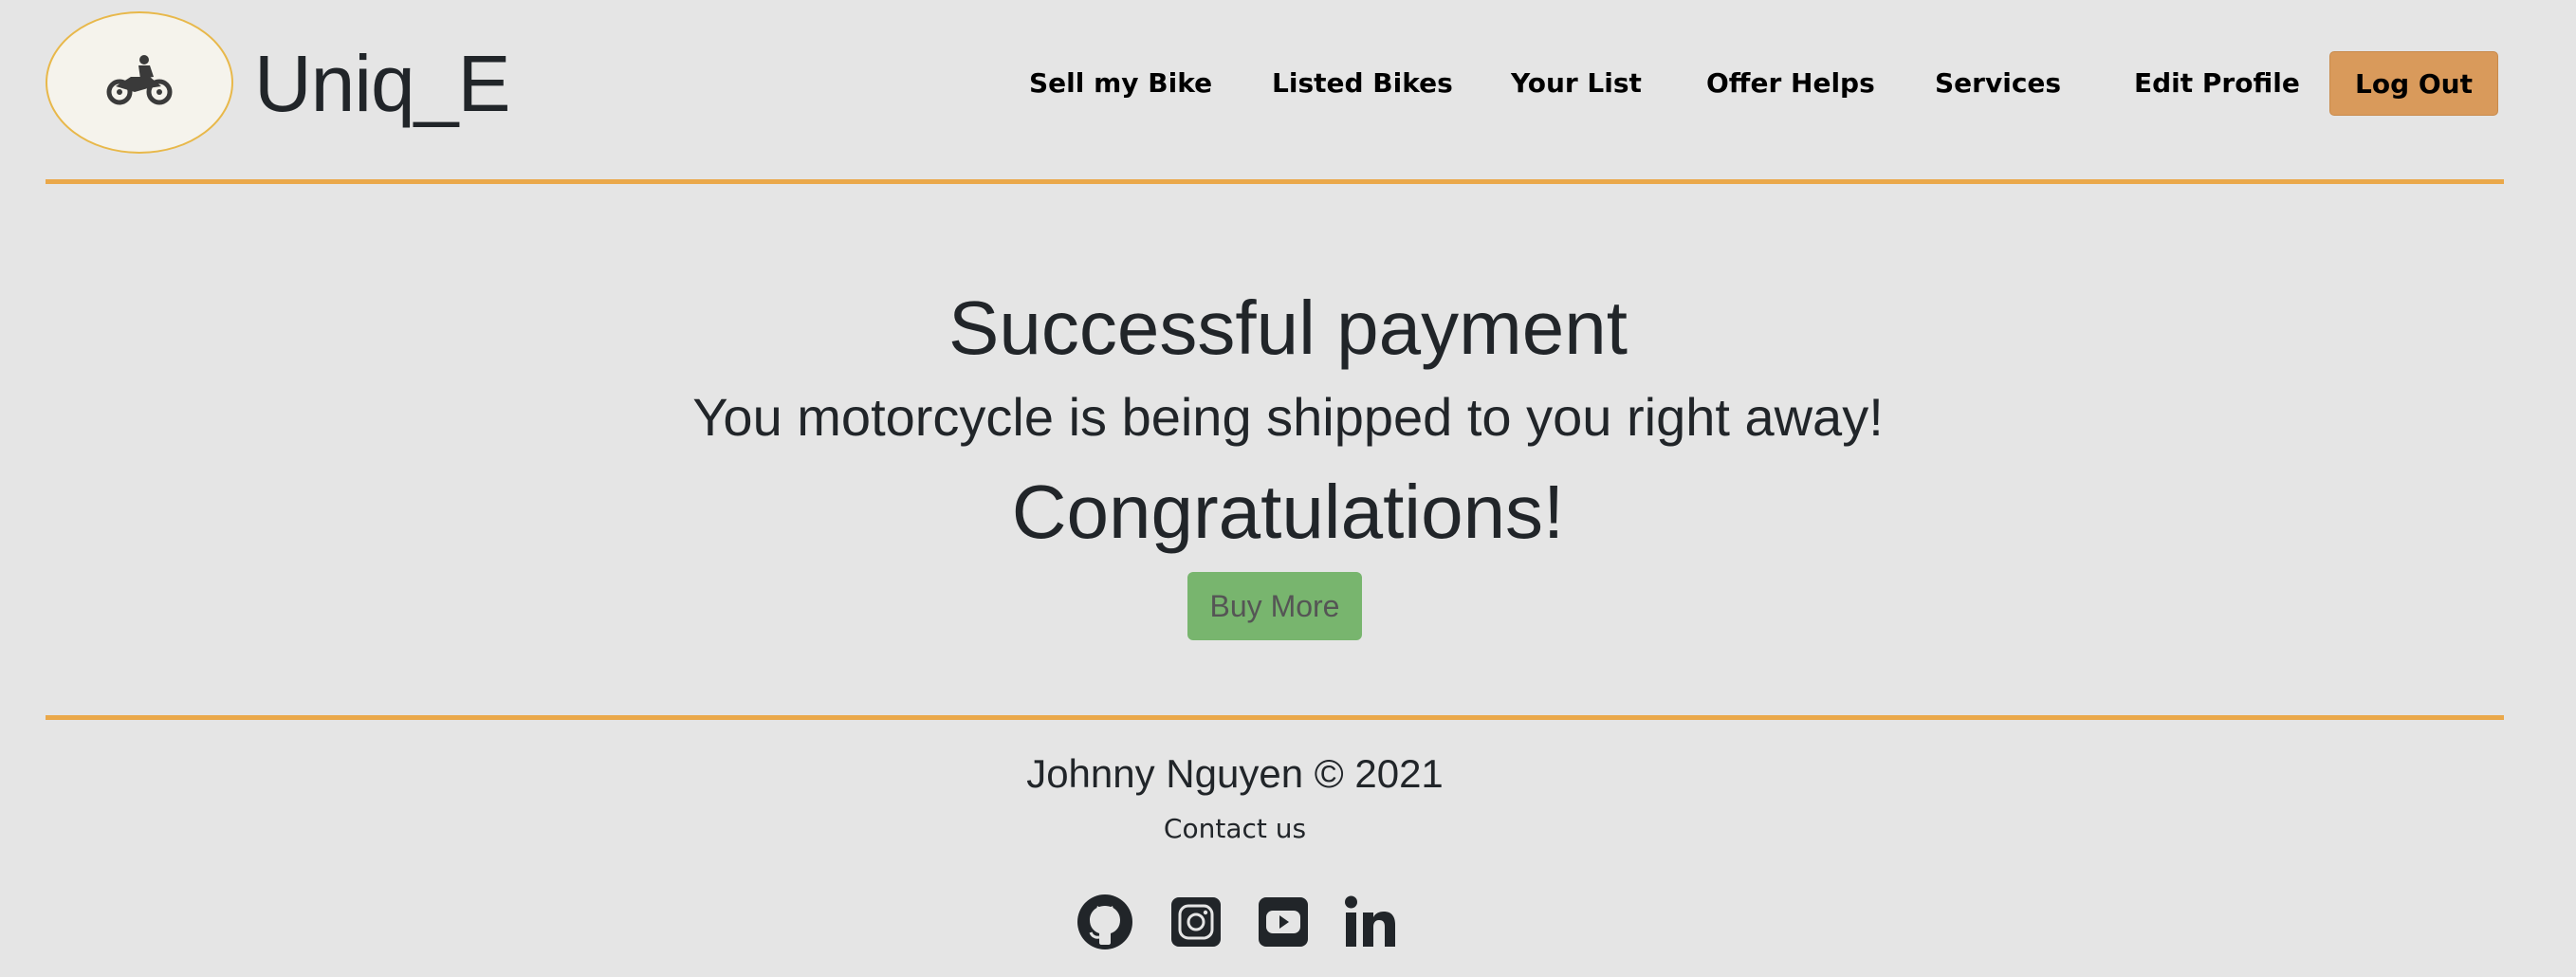 Image resolution: width=2576 pixels, height=977 pixels. I want to click on youtube-icon, so click(1283, 922).